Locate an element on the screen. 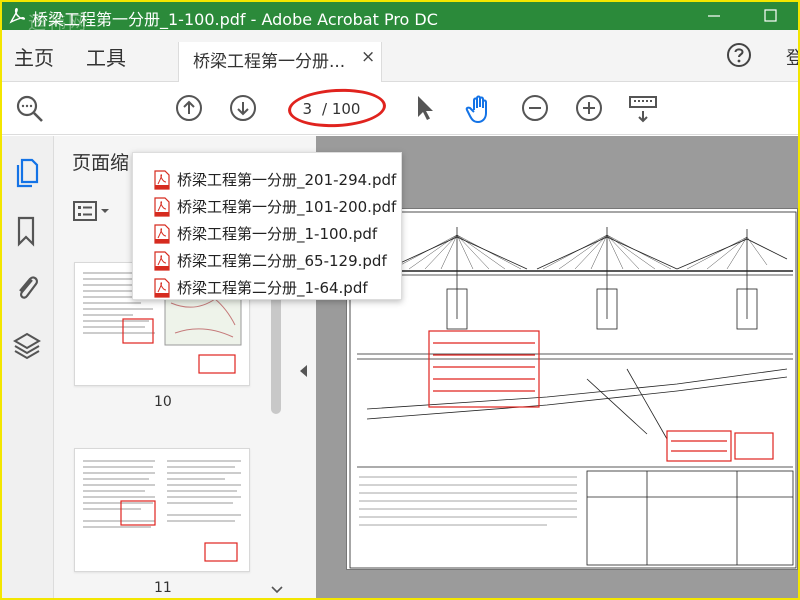 This screenshot has width=800, height=600. menu-home: 主页 is located at coordinates (34, 56).